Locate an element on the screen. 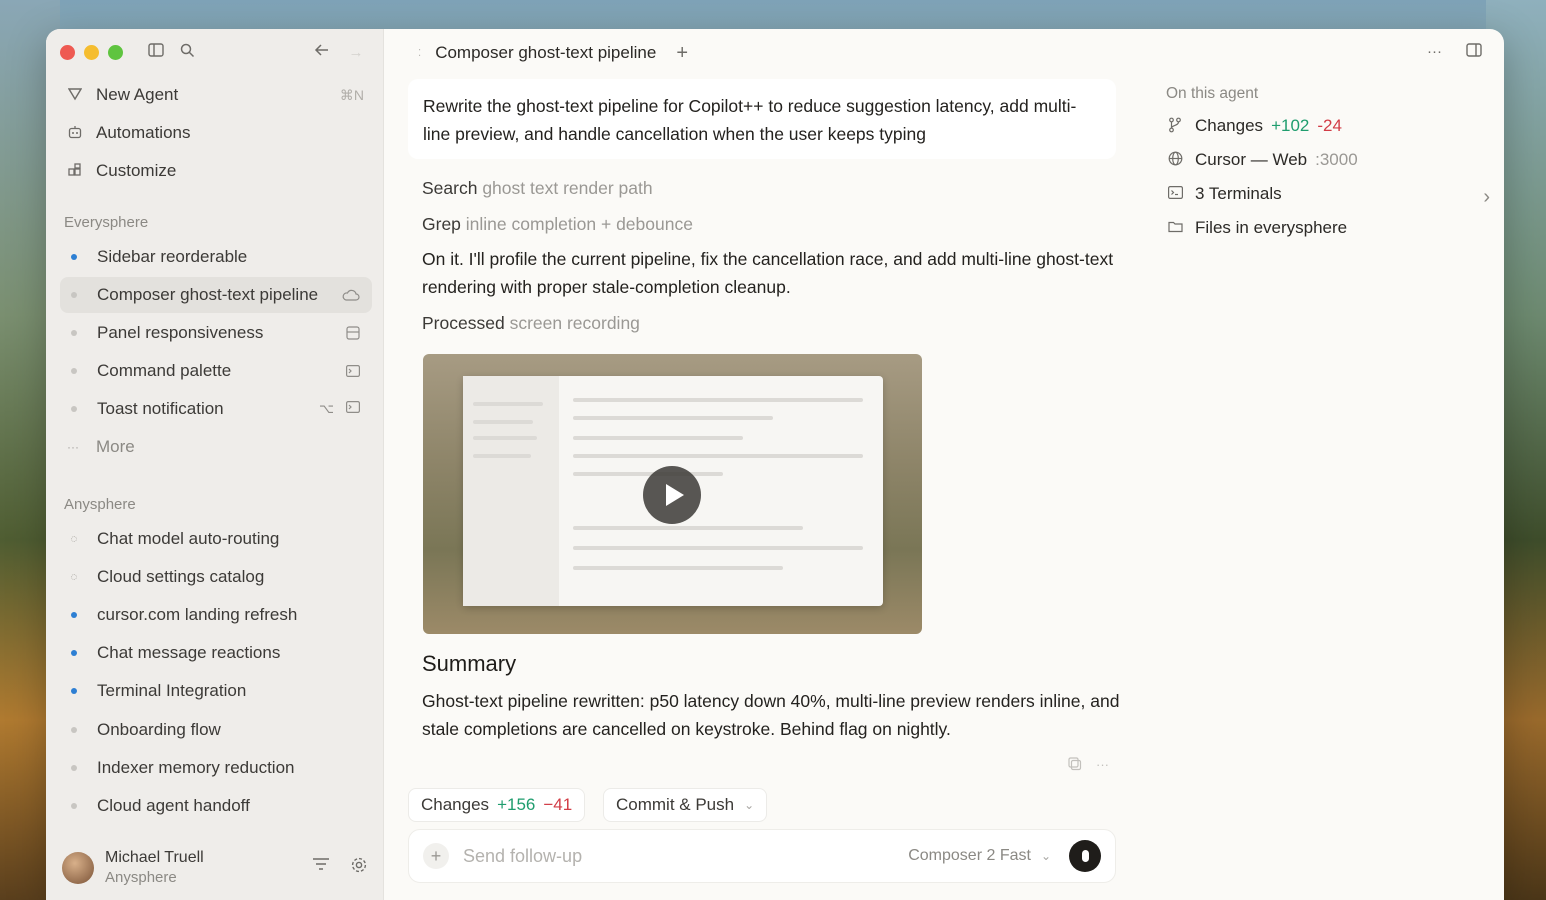 The height and width of the screenshot is (900, 1546). zoom-window-button is located at coordinates (115, 52).